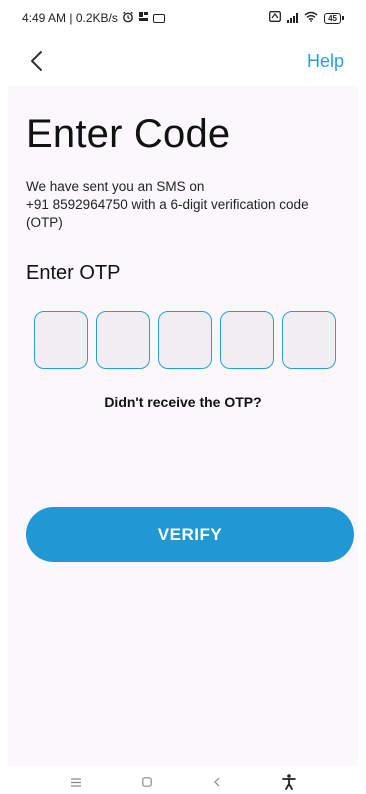  I want to click on alarm-icon, so click(128, 18).